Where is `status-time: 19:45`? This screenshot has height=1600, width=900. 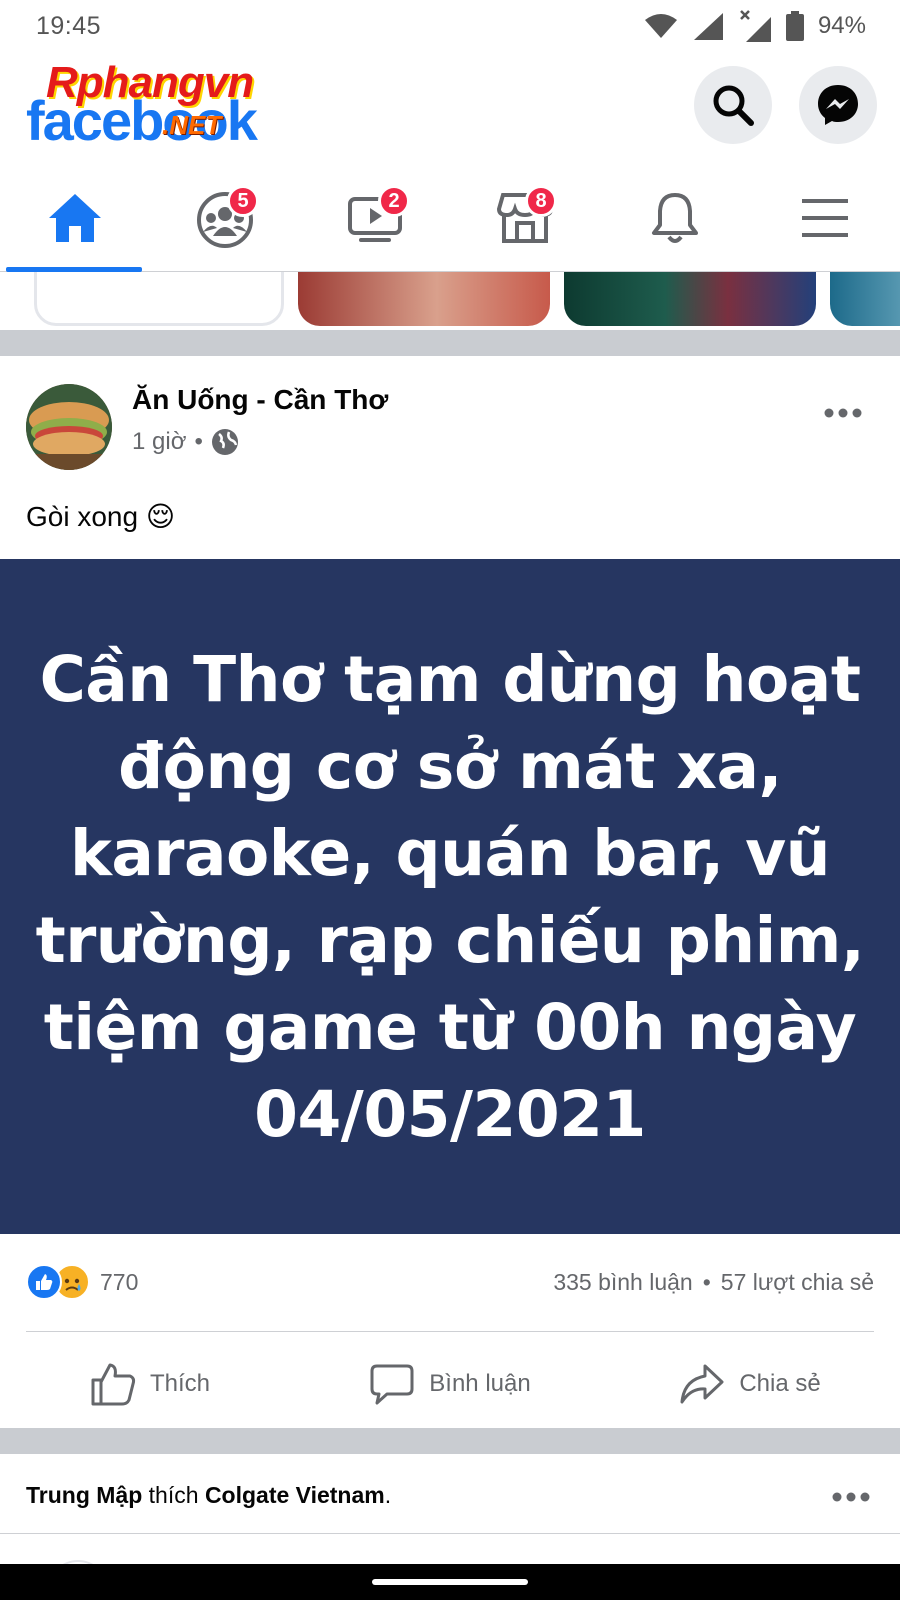
status-time: 19:45 is located at coordinates (69, 25).